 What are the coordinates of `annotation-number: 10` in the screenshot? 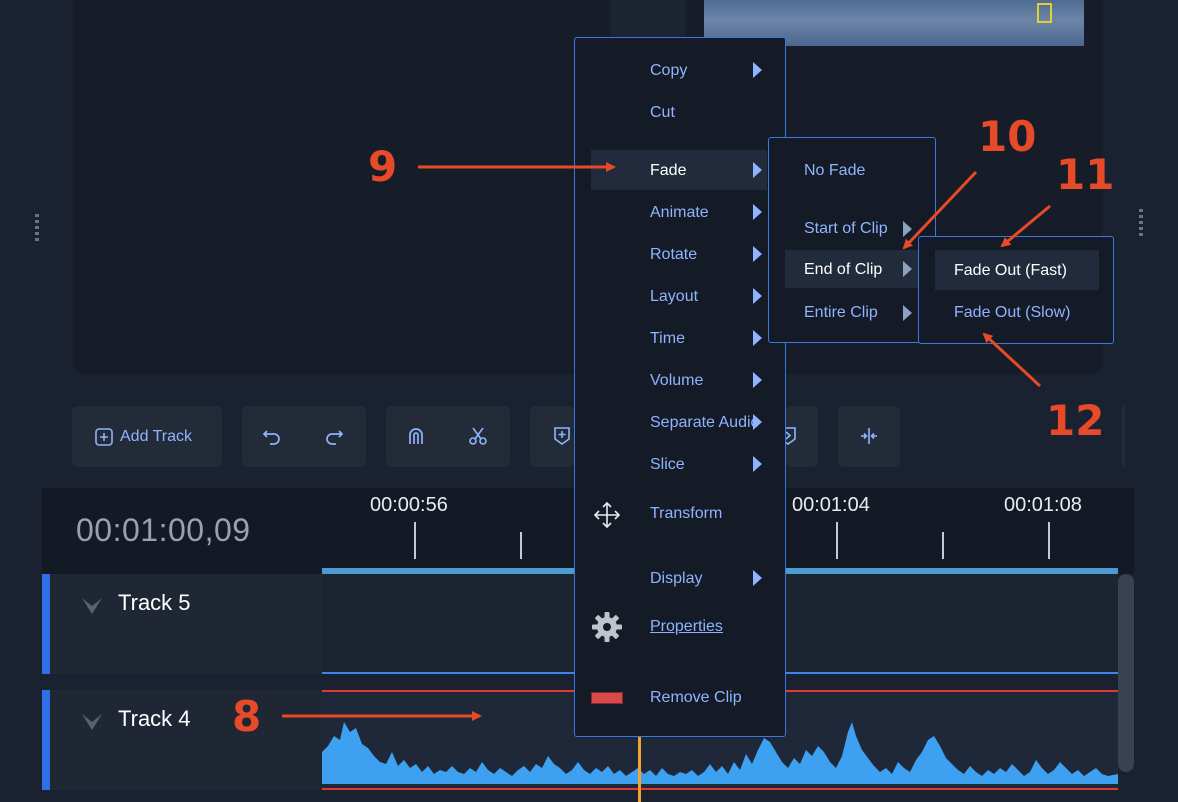 It's located at (1007, 136).